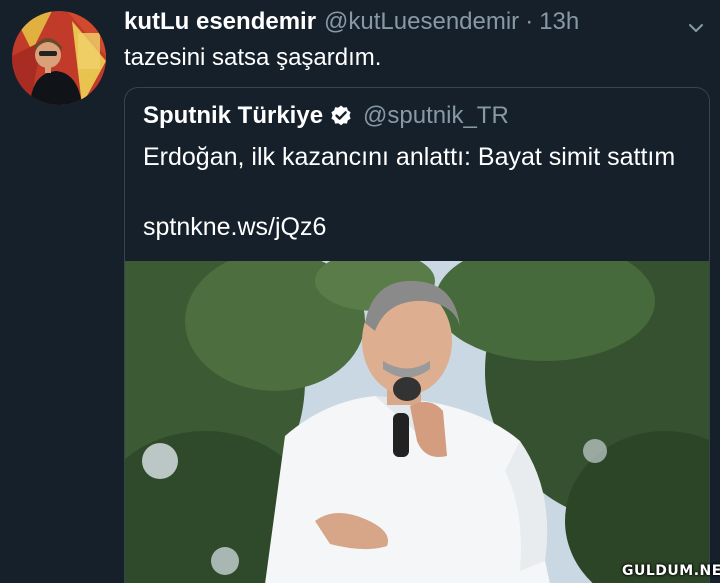 The height and width of the screenshot is (583, 720). I want to click on avatar, so click(59, 58).